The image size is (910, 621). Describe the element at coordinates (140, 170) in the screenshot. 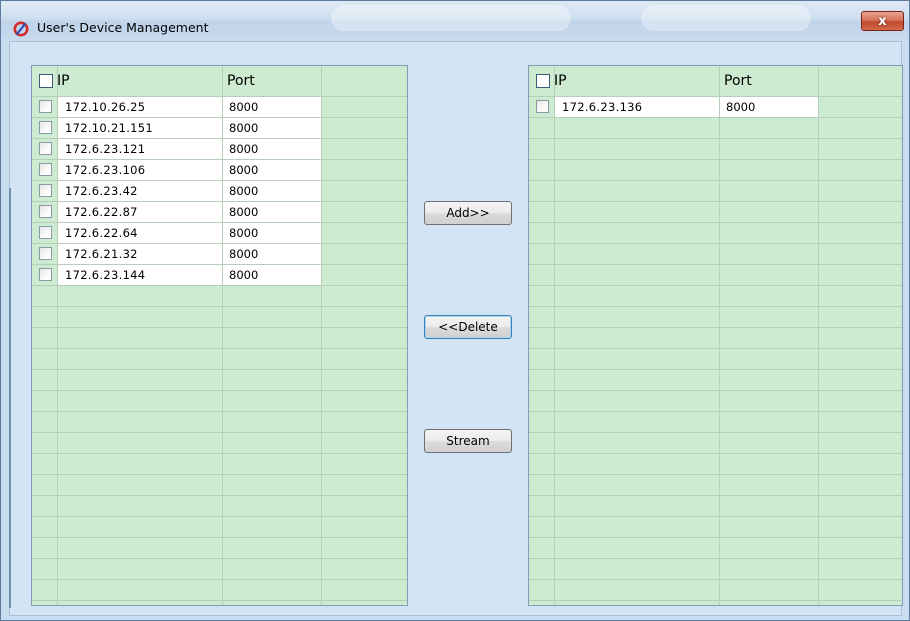

I see `ip-cell: 172.6.23.106` at that location.